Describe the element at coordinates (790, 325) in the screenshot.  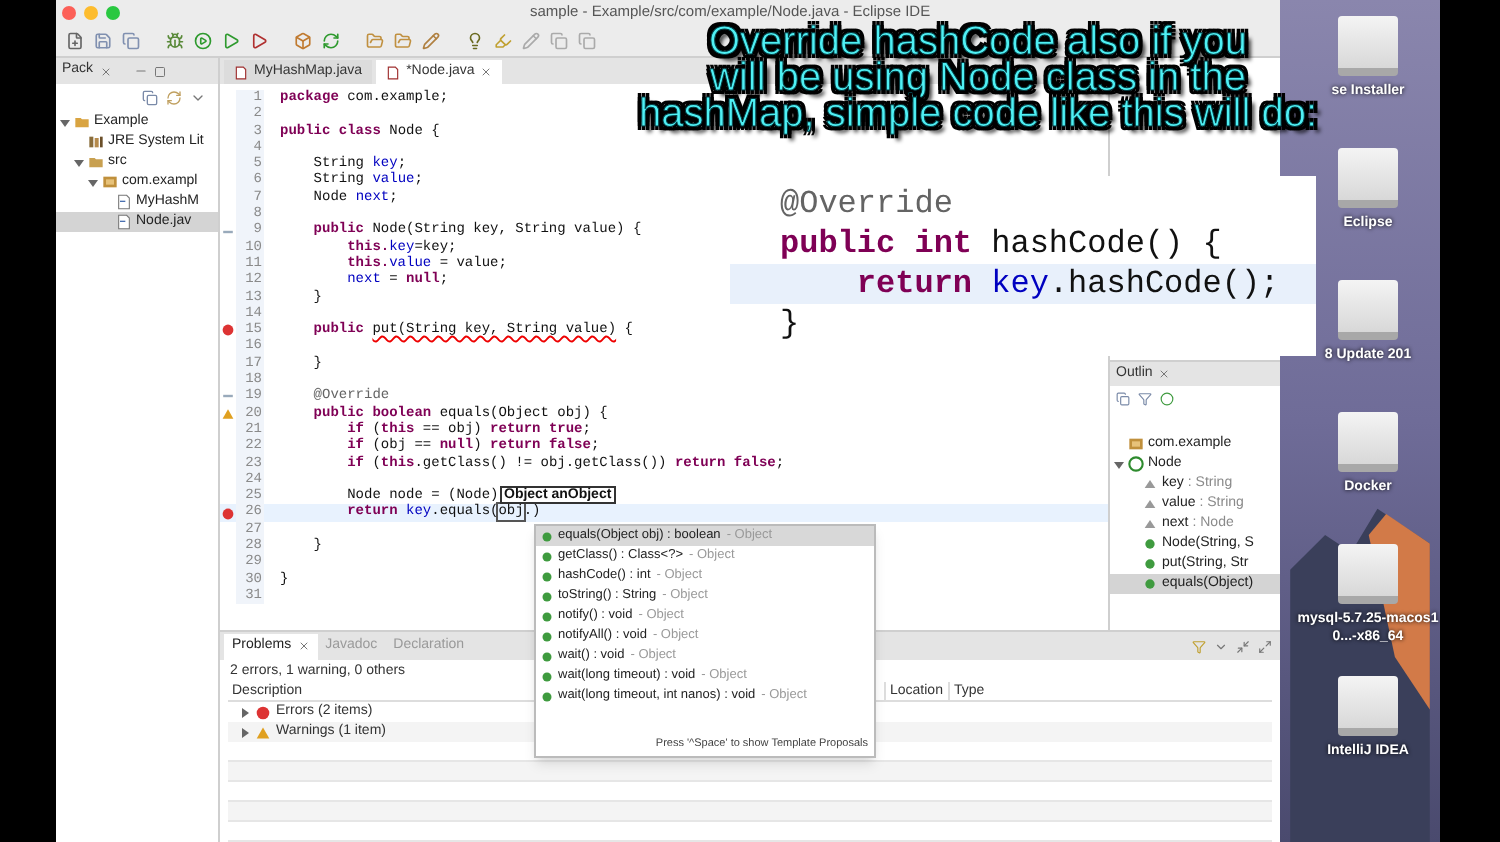
I see `code-line: }` at that location.